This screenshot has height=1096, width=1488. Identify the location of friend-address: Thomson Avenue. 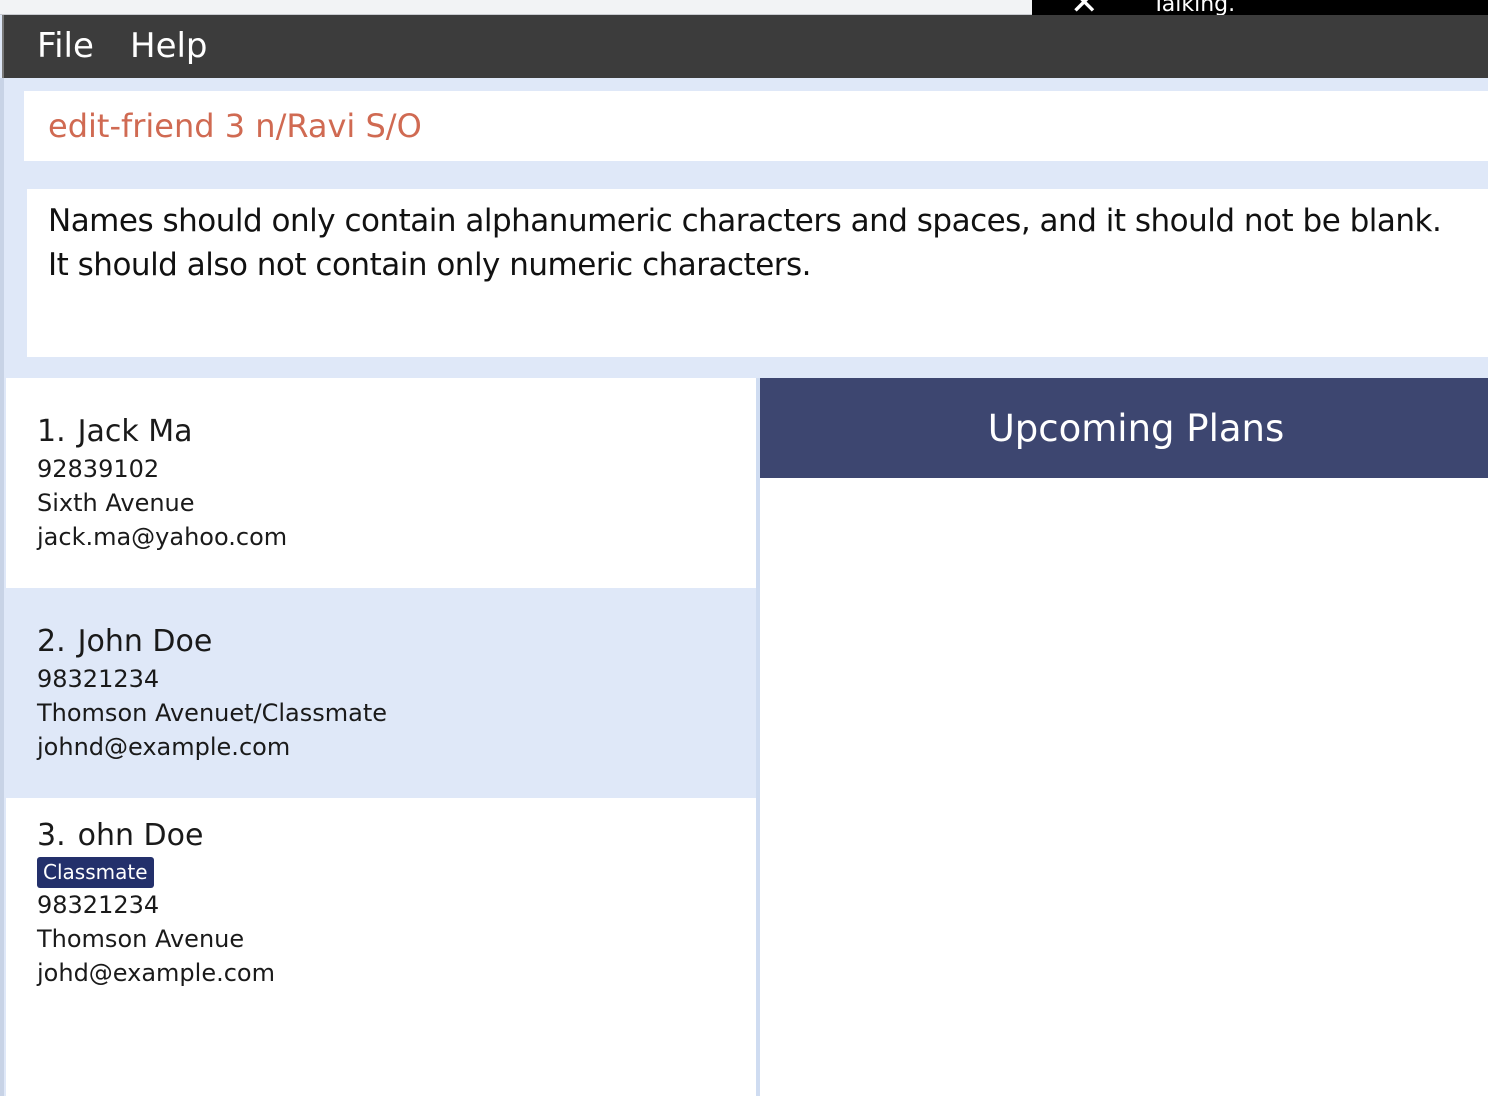
(141, 939).